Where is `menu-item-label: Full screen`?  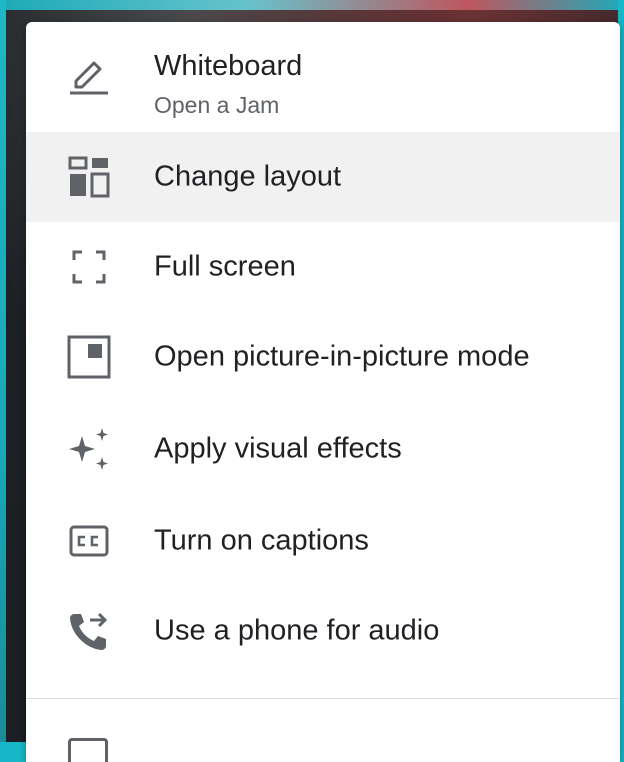 menu-item-label: Full screen is located at coordinates (225, 266).